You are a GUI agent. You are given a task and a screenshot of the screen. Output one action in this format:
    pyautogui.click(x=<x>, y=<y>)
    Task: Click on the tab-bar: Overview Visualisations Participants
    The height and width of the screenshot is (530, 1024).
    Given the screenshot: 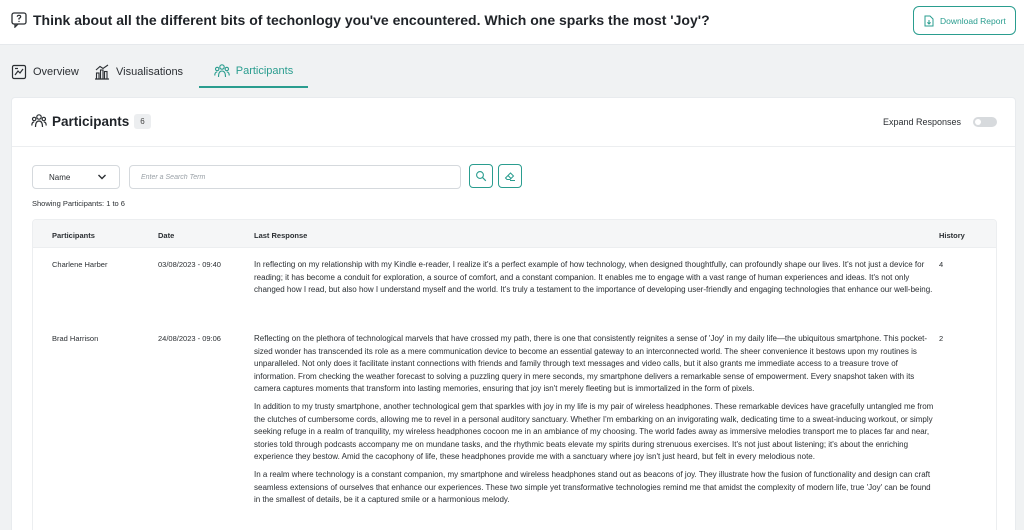 What is the action you would take?
    pyautogui.click(x=512, y=72)
    